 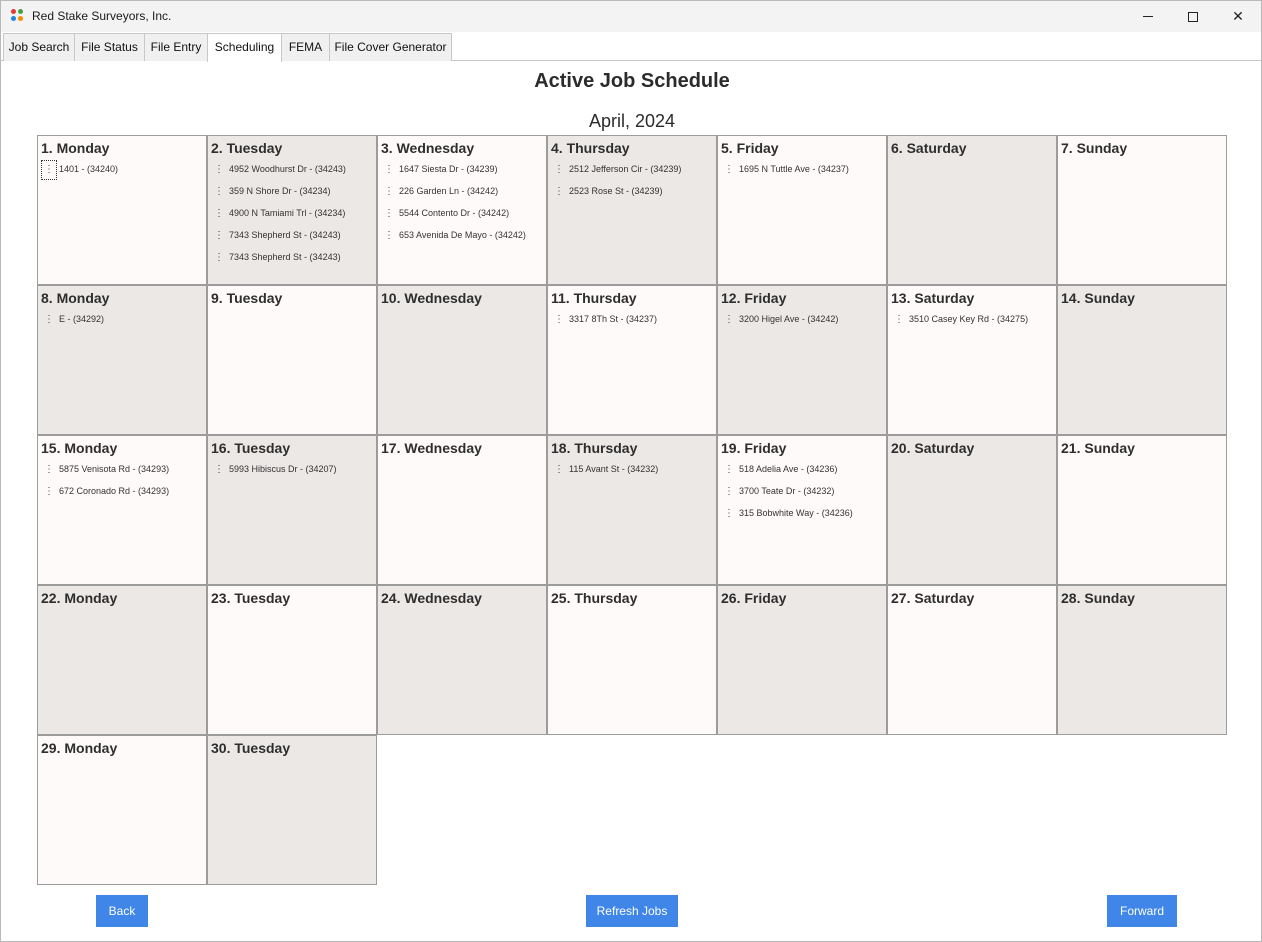 I want to click on job-item: ⋮ 2523 Rose St - (34239), so click(x=607, y=191).